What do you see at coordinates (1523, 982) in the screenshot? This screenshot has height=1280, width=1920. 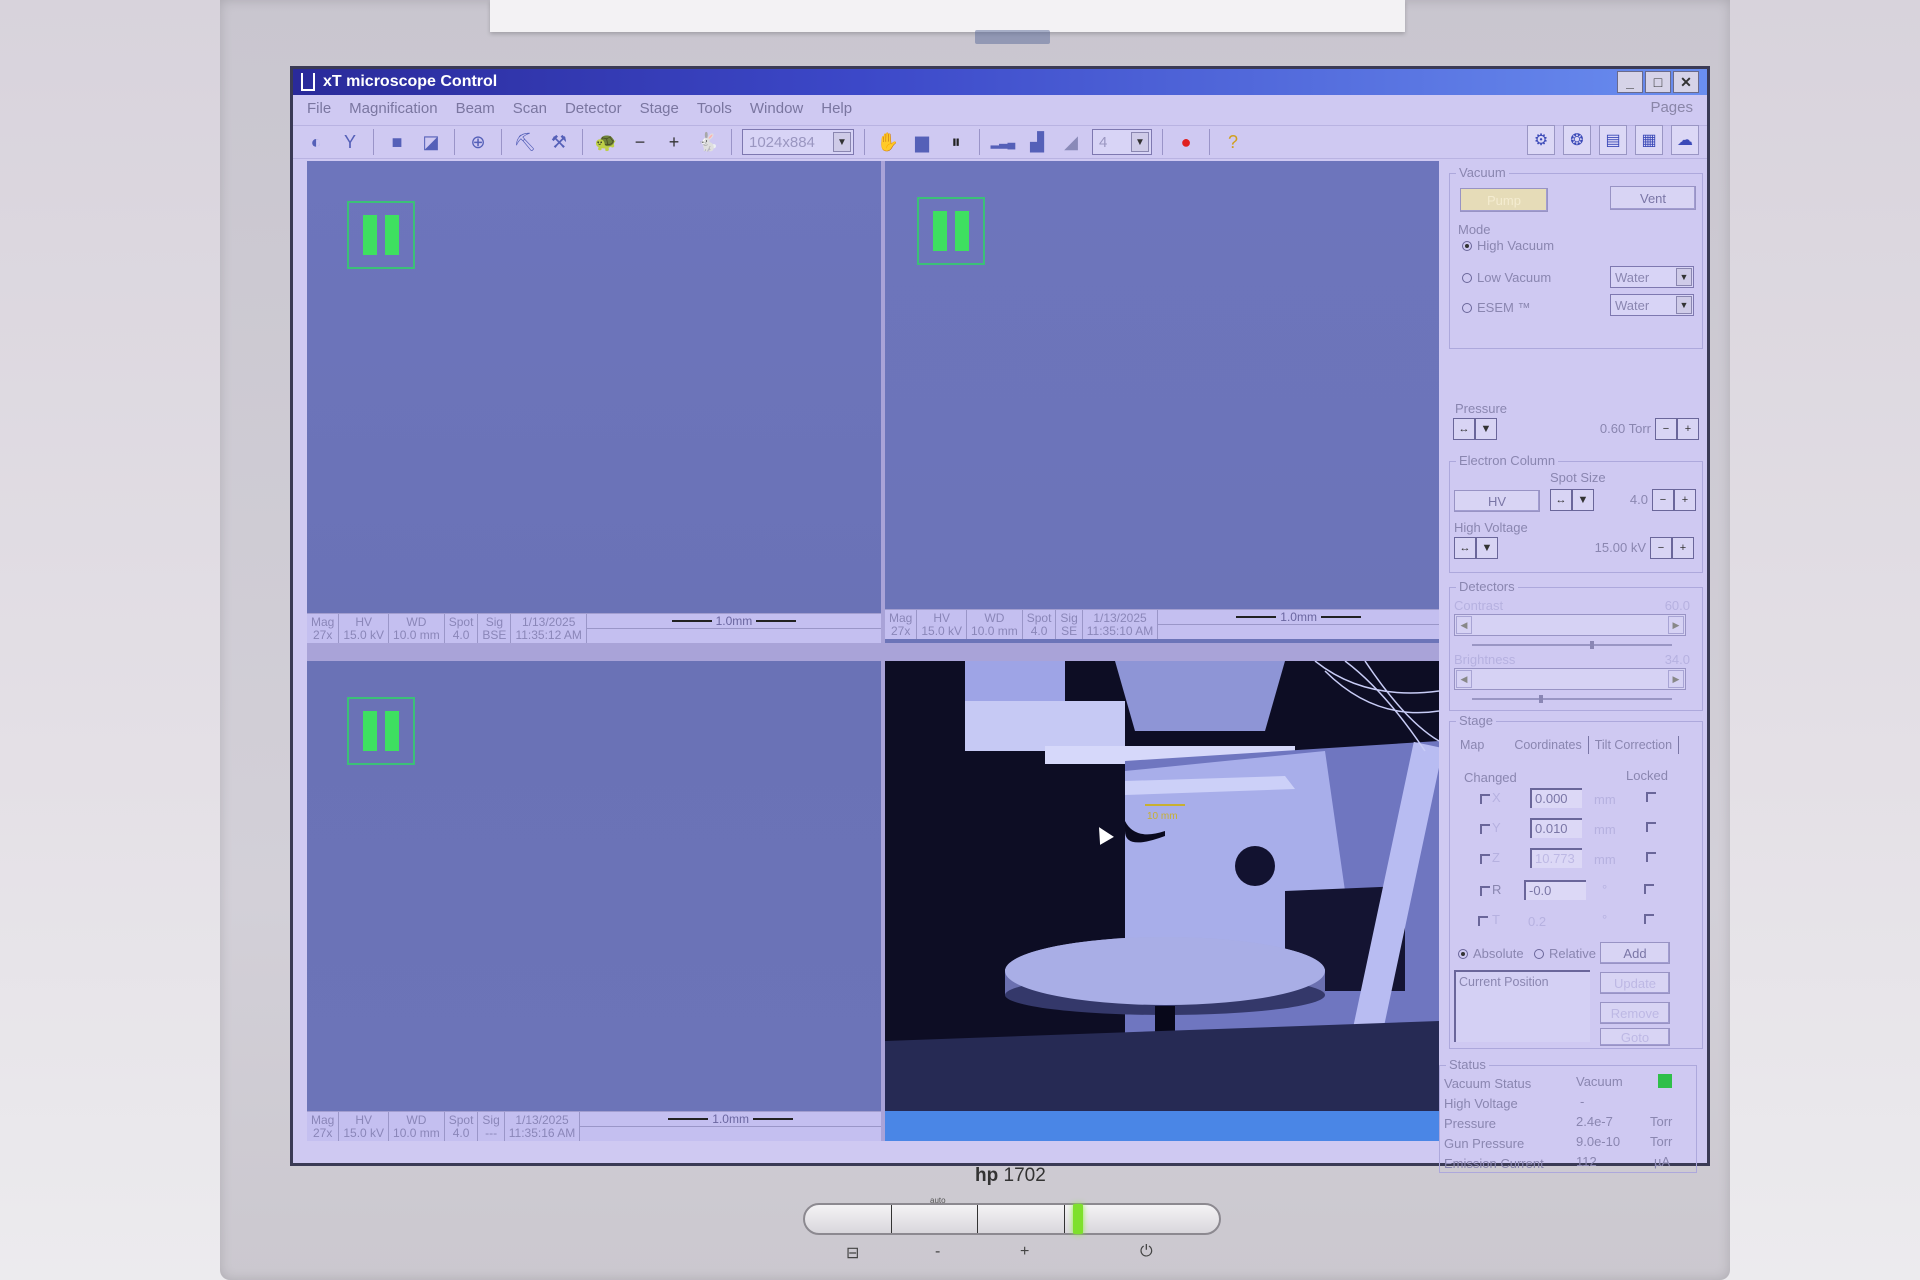 I see `list-item: Current Position` at bounding box center [1523, 982].